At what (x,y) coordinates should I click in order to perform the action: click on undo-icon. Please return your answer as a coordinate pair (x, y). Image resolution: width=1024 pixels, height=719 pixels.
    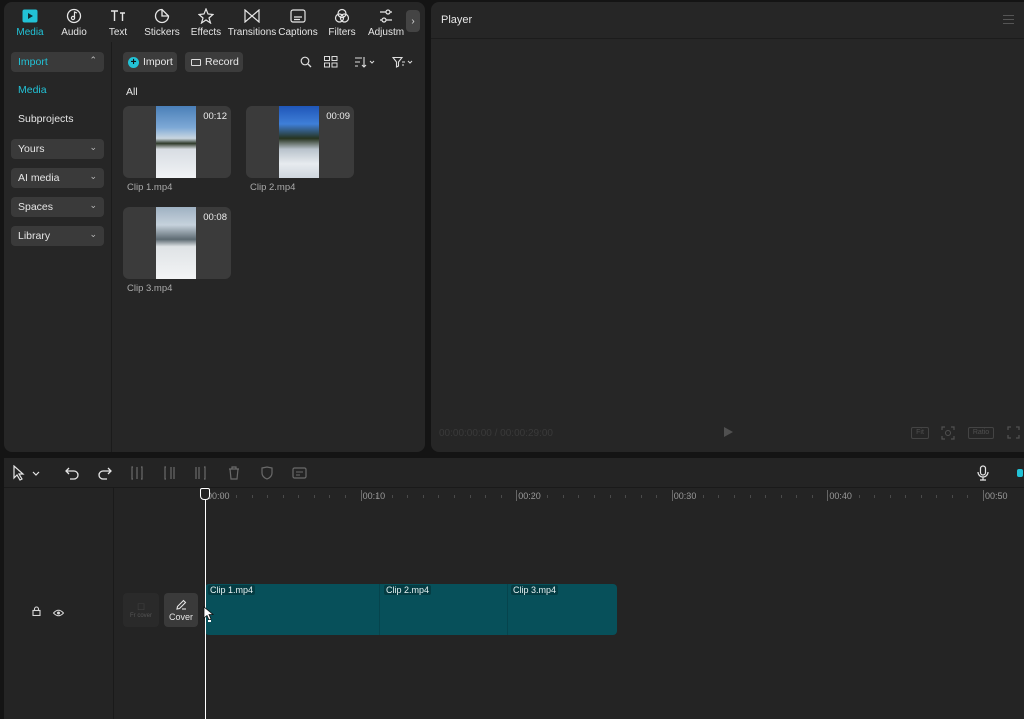
    Looking at the image, I should click on (72, 473).